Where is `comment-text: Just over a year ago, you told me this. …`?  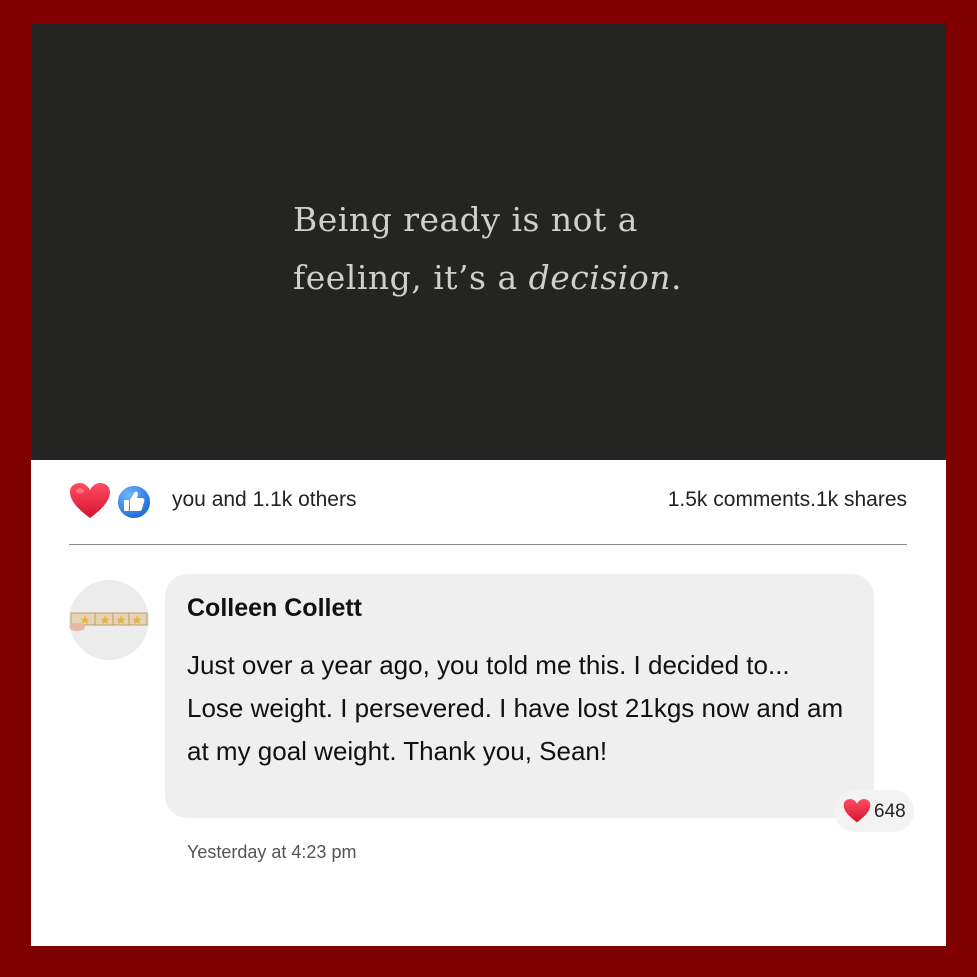 comment-text: Just over a year ago, you told me this. … is located at coordinates (515, 708).